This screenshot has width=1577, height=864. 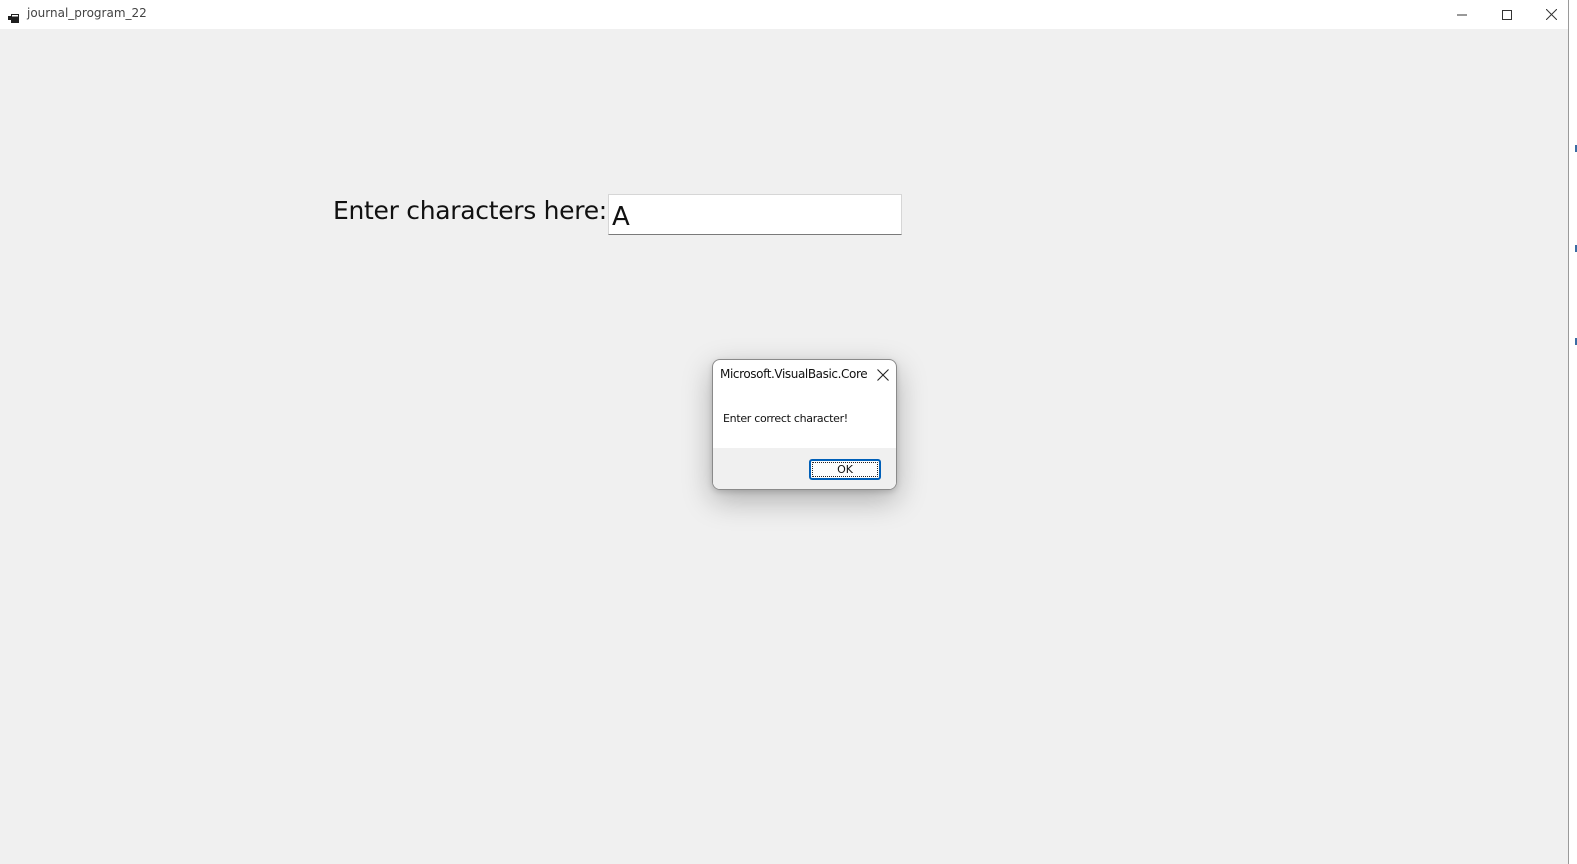 I want to click on maximize-icon, so click(x=1506, y=14).